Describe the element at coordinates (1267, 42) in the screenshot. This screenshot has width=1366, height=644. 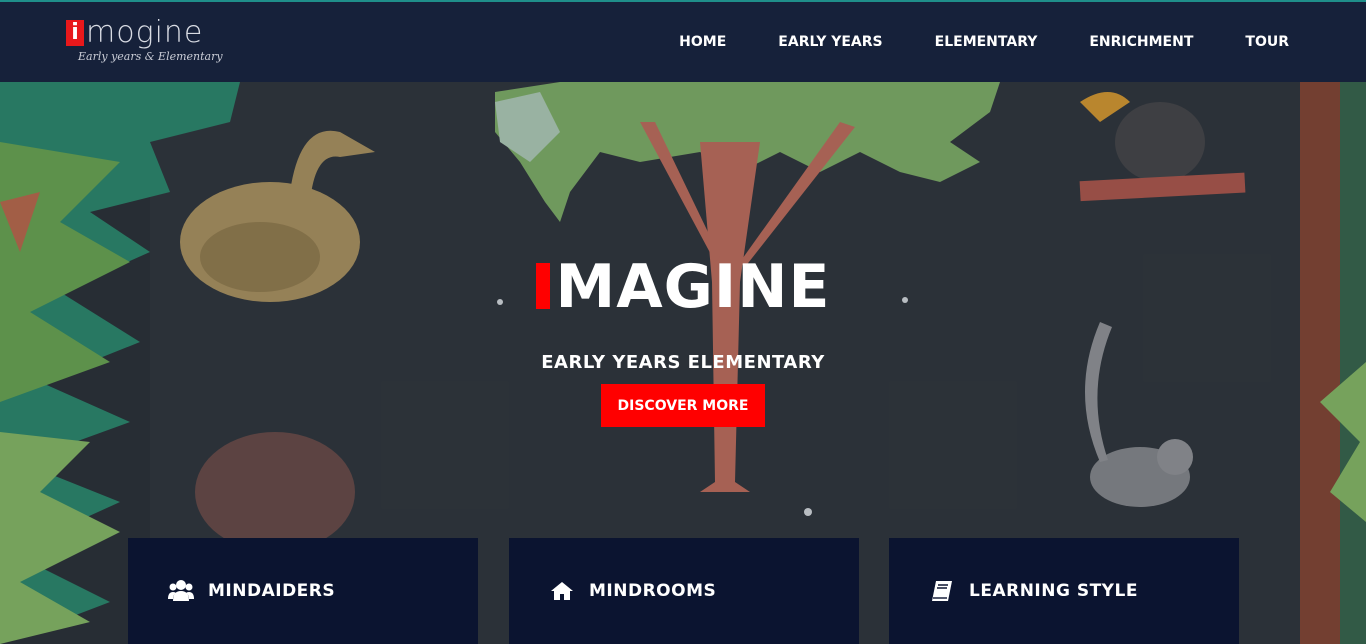
I see `nav-tour: TOUR` at that location.